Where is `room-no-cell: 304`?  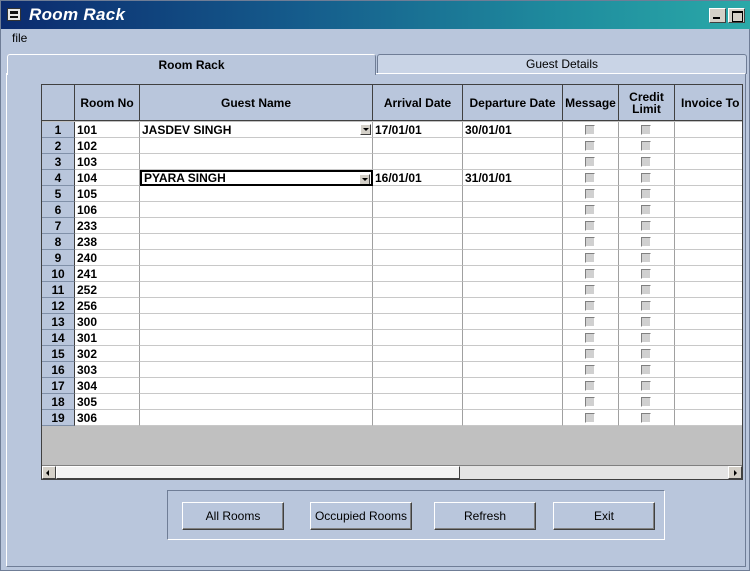 room-no-cell: 304 is located at coordinates (107, 386).